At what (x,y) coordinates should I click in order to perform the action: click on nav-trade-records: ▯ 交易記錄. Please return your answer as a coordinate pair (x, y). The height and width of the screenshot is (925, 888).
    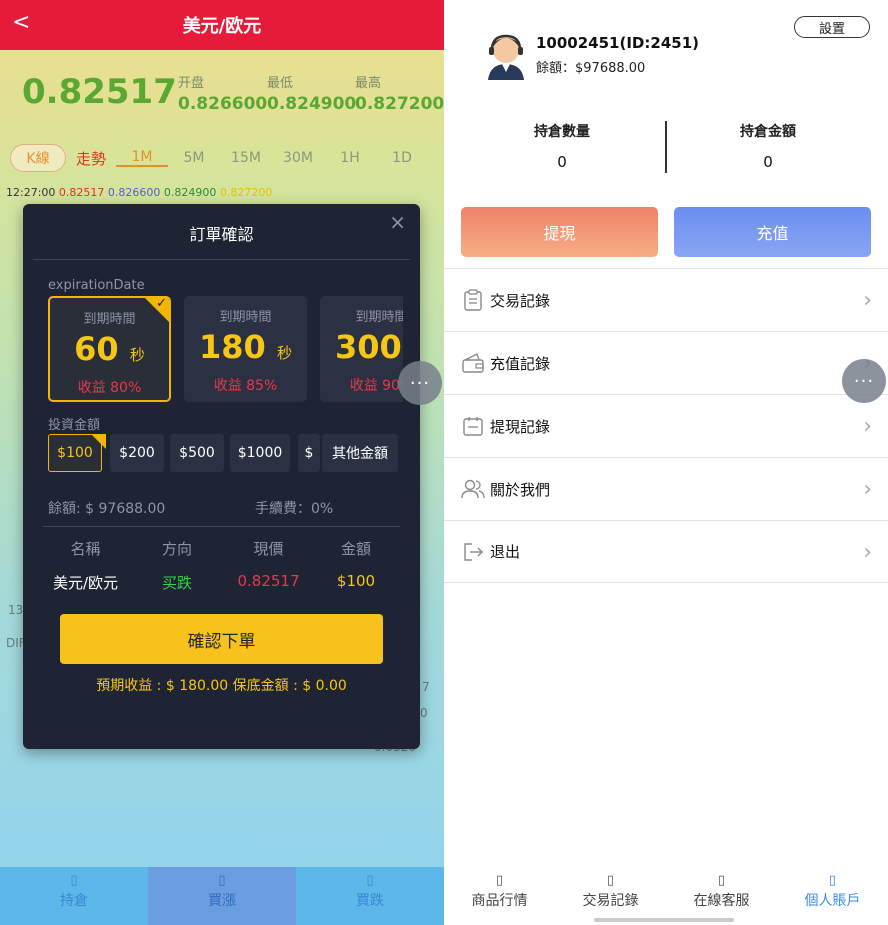
    Looking at the image, I should click on (610, 896).